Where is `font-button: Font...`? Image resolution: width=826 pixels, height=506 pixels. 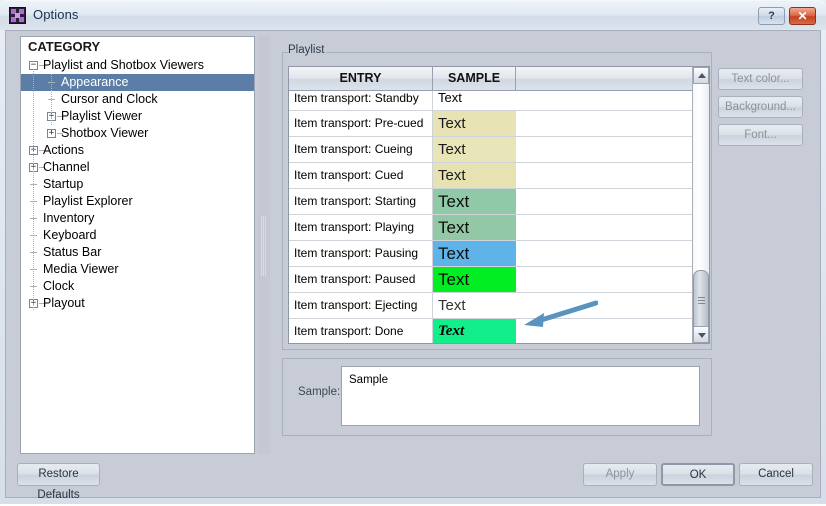
font-button: Font... is located at coordinates (760, 135).